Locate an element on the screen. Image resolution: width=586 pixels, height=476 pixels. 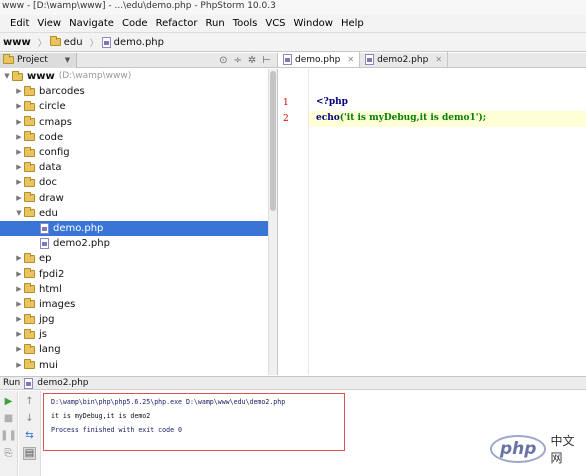
tree-item-draw: ▶ draw is located at coordinates (134, 198).